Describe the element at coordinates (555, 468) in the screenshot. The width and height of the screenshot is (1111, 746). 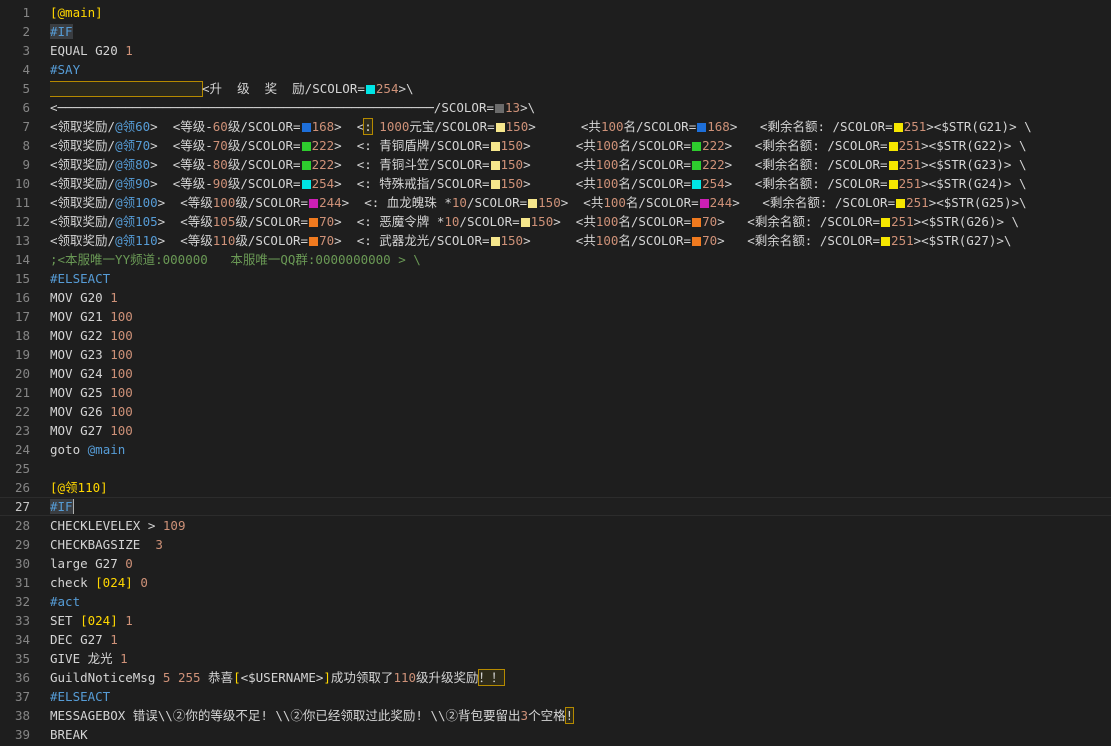
I see `code-line: 25` at that location.